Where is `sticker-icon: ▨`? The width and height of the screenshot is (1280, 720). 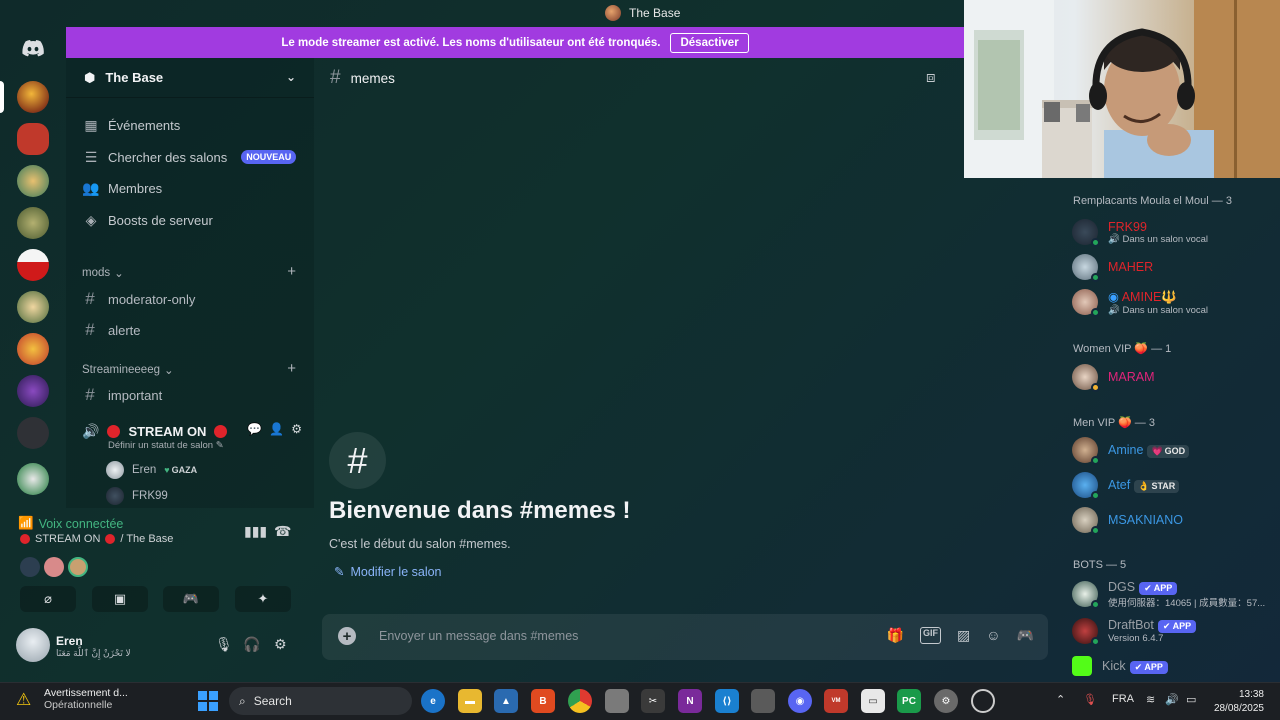
sticker-icon: ▨ is located at coordinates (963, 635).